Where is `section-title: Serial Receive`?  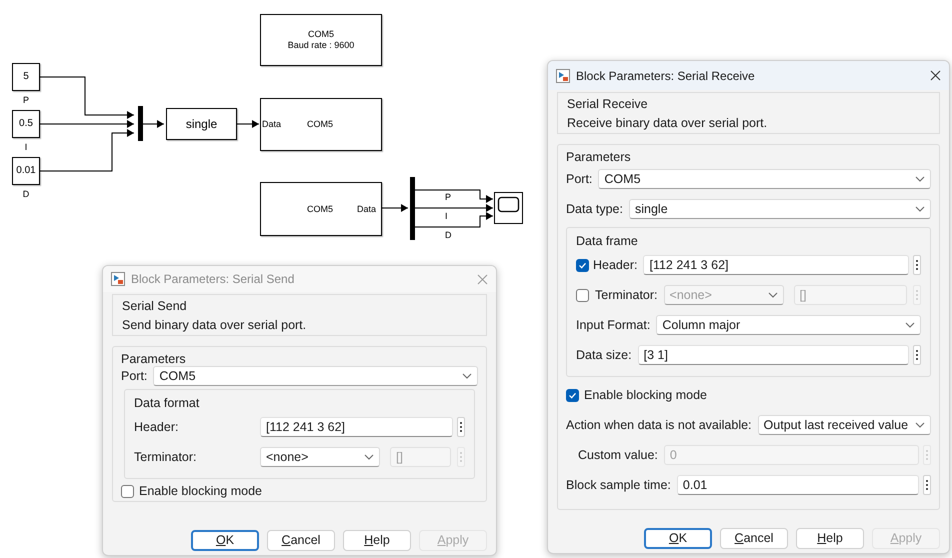 section-title: Serial Receive is located at coordinates (608, 104).